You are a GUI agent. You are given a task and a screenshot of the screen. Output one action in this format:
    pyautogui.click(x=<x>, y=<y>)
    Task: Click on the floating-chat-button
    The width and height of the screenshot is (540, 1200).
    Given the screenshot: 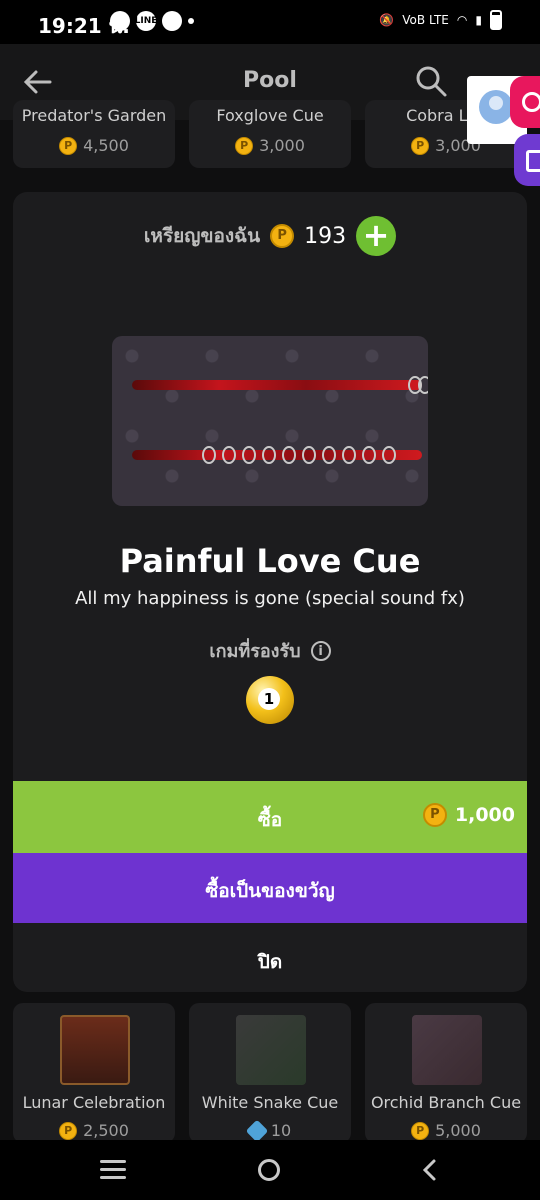 What is the action you would take?
    pyautogui.click(x=527, y=160)
    